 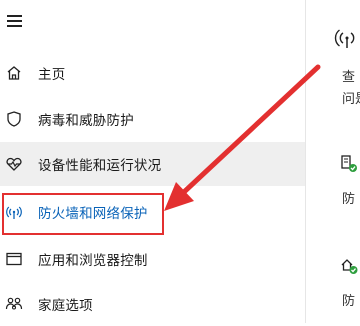 What do you see at coordinates (349, 266) in the screenshot?
I see `private-network-icon` at bounding box center [349, 266].